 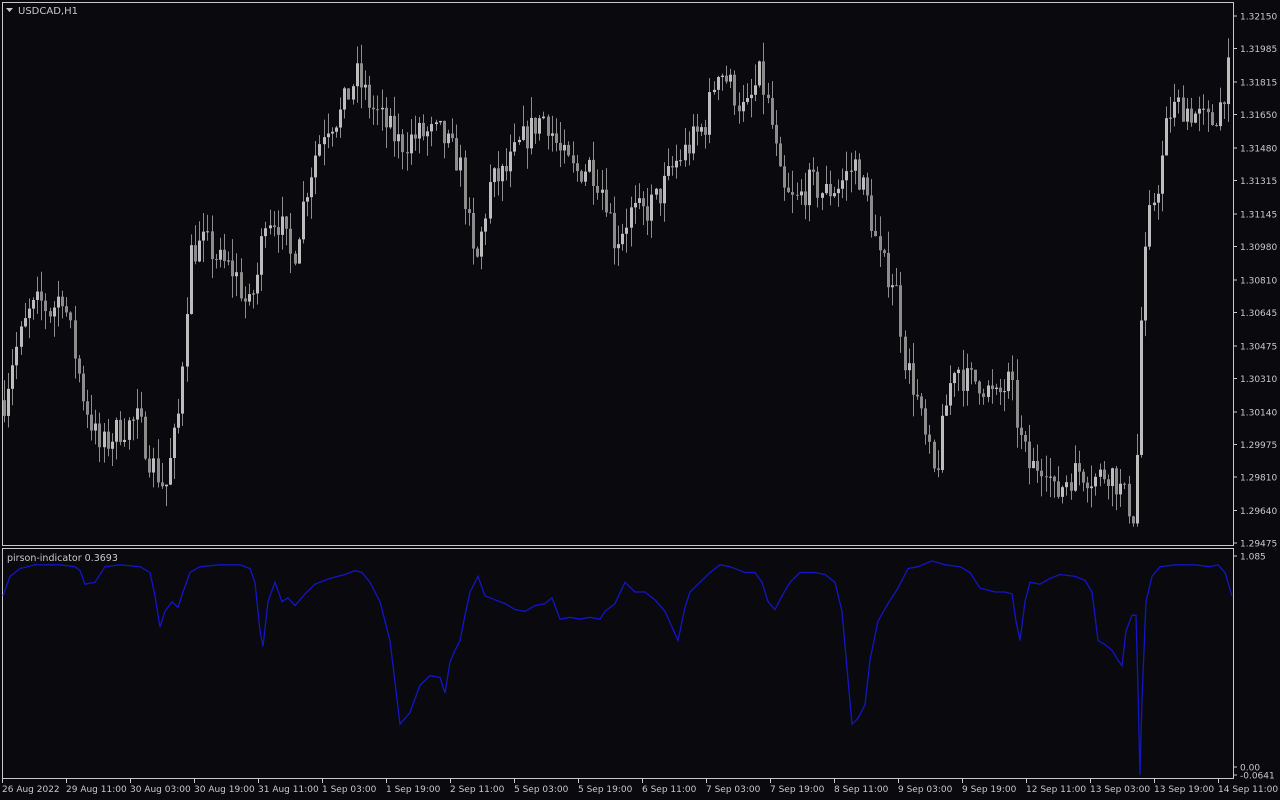 I want to click on indicator-tick-label: -0.0641, so click(x=1257, y=777).